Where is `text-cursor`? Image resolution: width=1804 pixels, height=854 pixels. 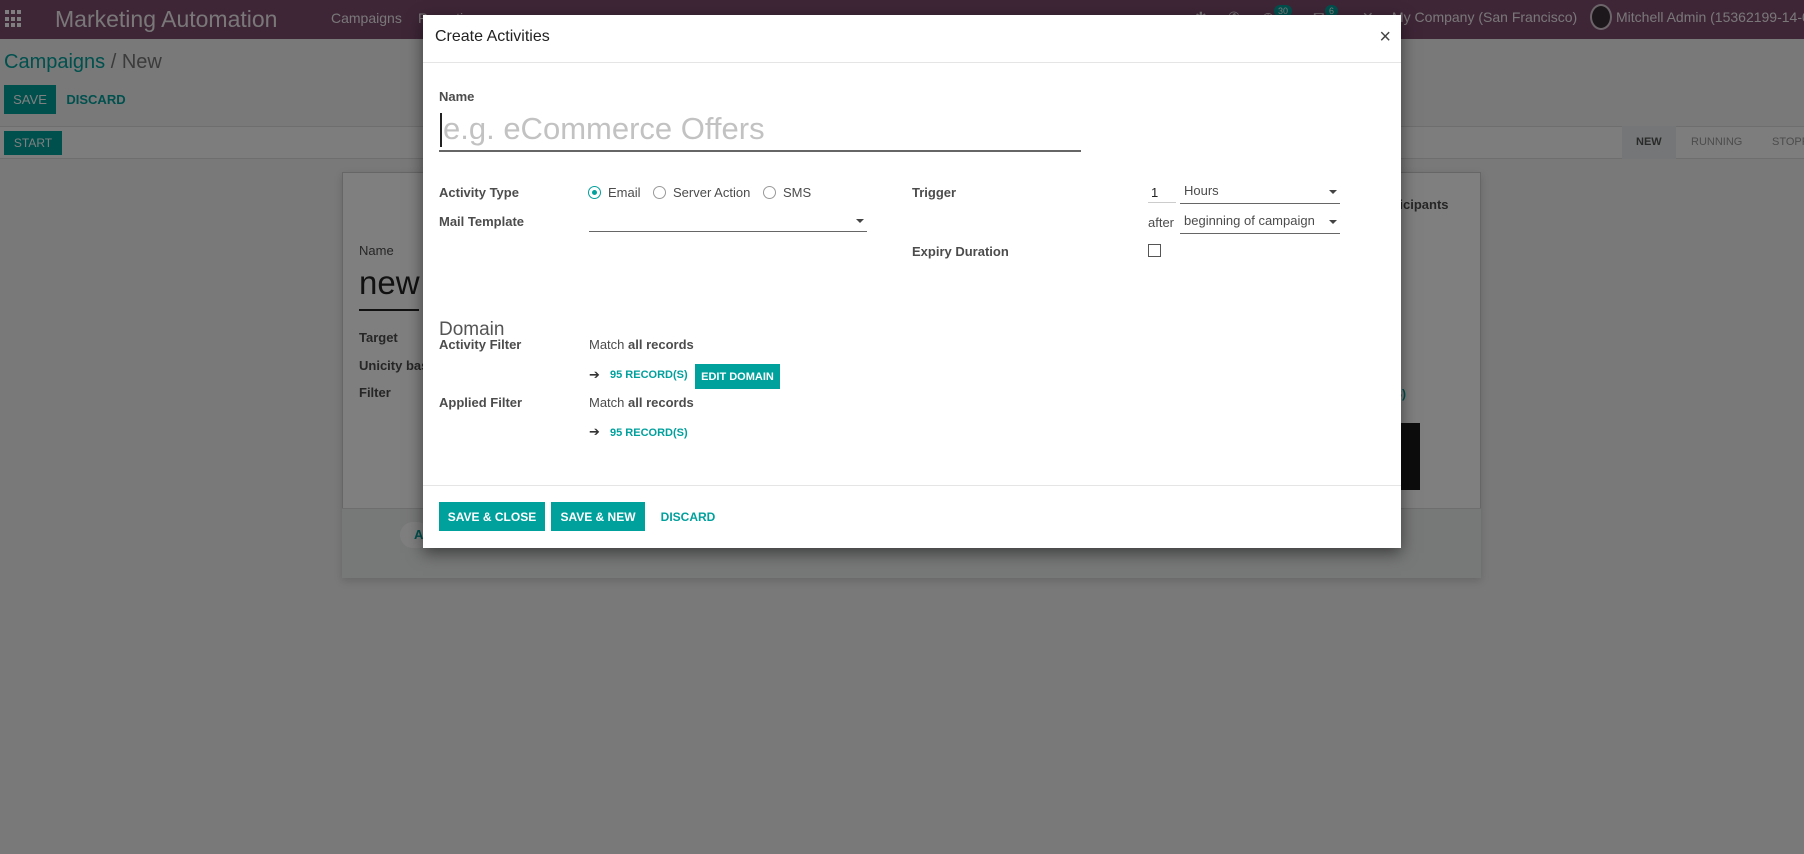
text-cursor is located at coordinates (441, 130).